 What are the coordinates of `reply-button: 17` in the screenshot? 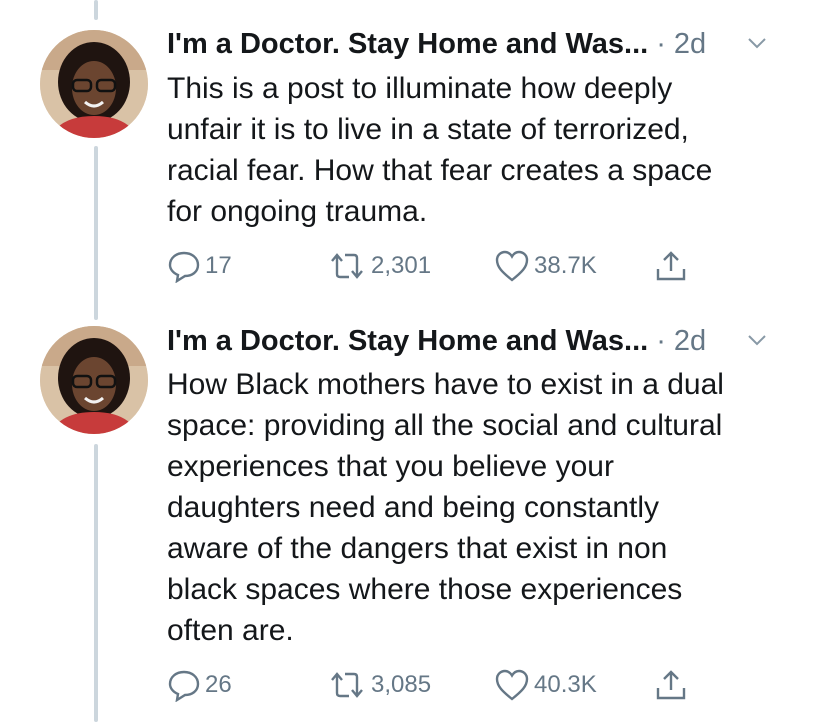 It's located at (199, 266).